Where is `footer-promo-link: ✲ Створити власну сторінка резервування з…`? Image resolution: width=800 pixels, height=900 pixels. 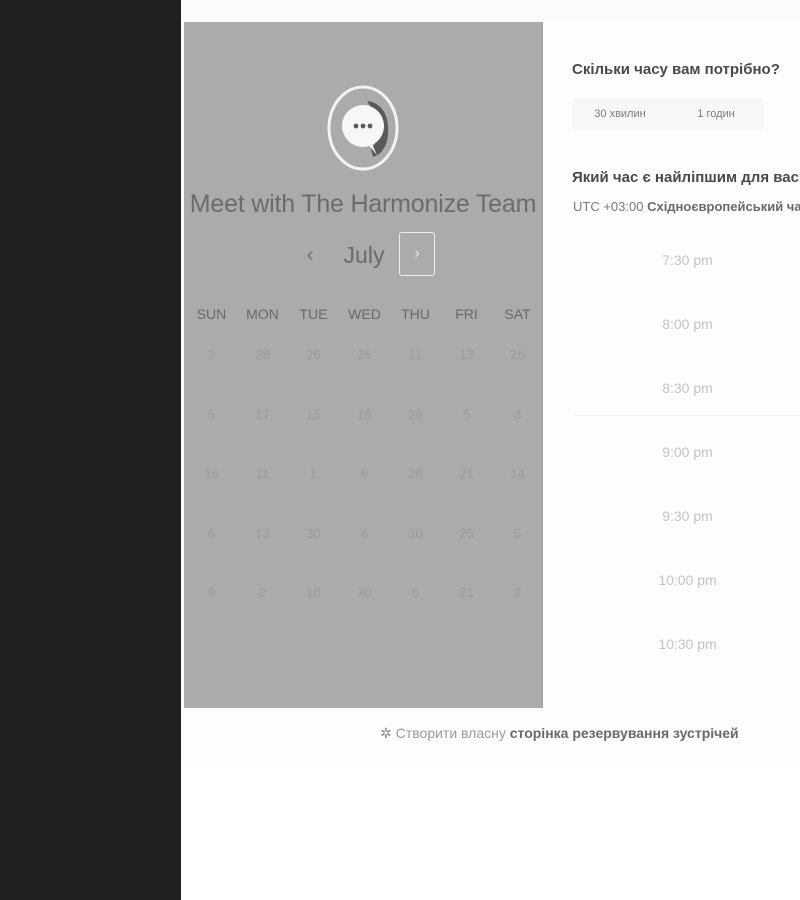 footer-promo-link: ✲ Створити власну сторінка резервування з… is located at coordinates (559, 733).